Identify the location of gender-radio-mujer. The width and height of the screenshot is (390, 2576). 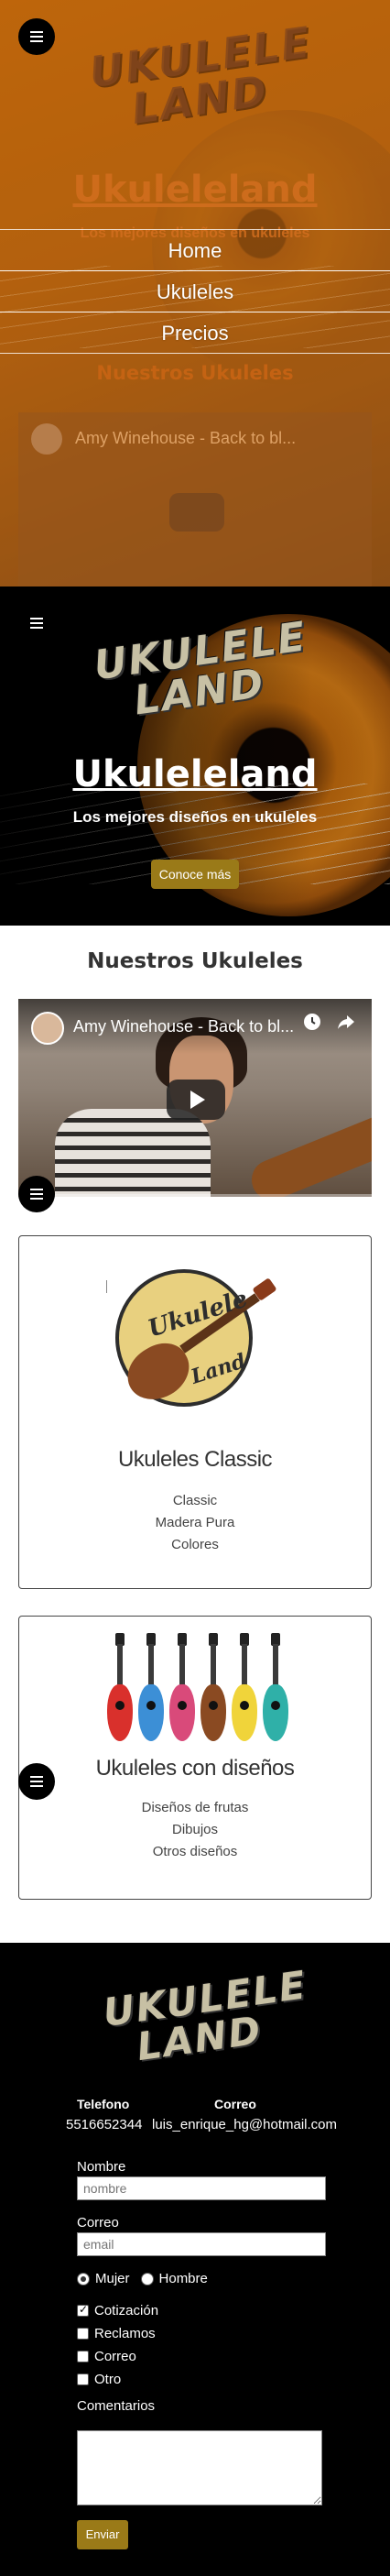
(83, 2279).